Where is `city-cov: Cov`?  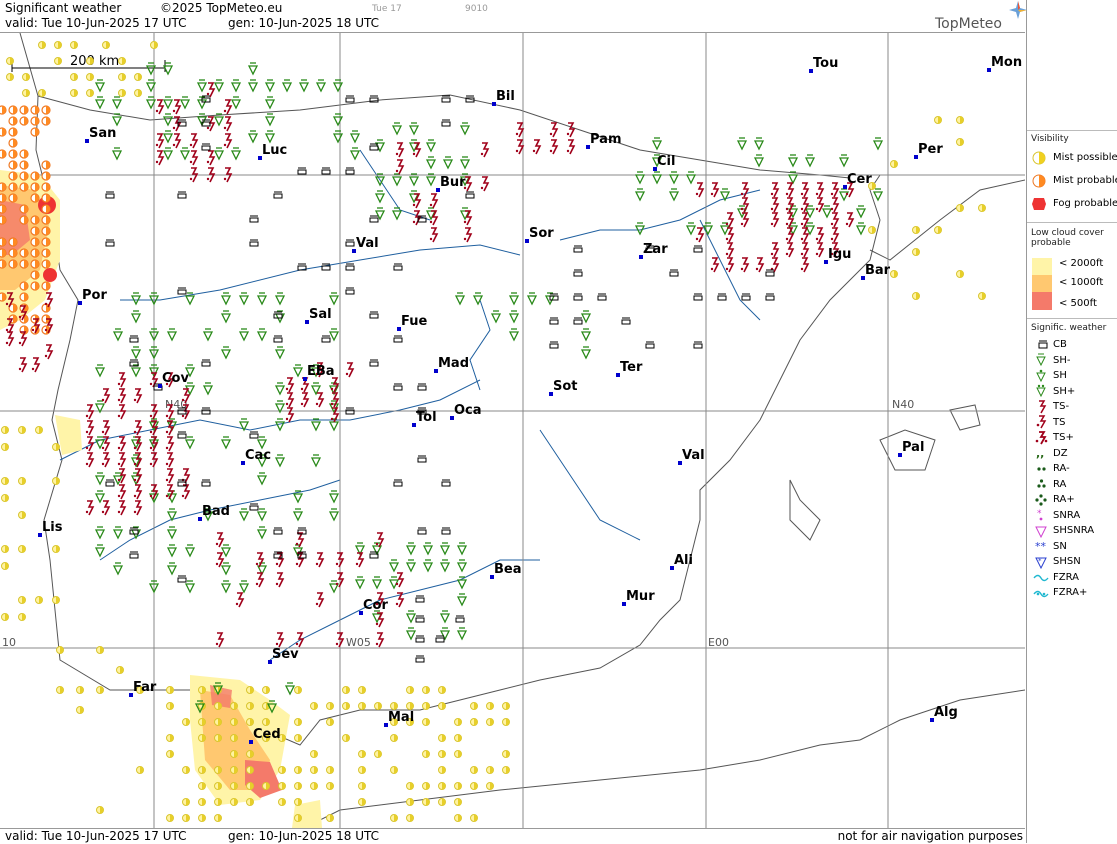 city-cov: Cov is located at coordinates (173, 379).